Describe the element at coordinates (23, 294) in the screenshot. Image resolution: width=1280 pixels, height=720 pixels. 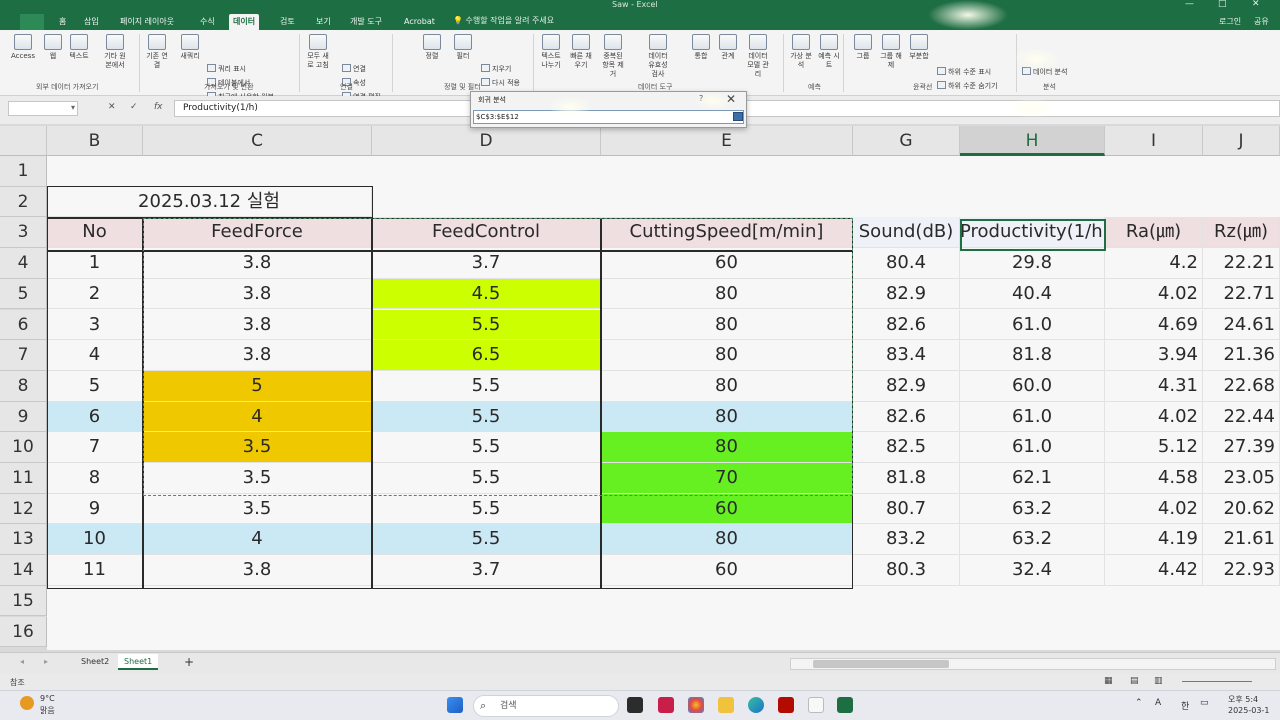
I see `row-header-5: 5` at that location.